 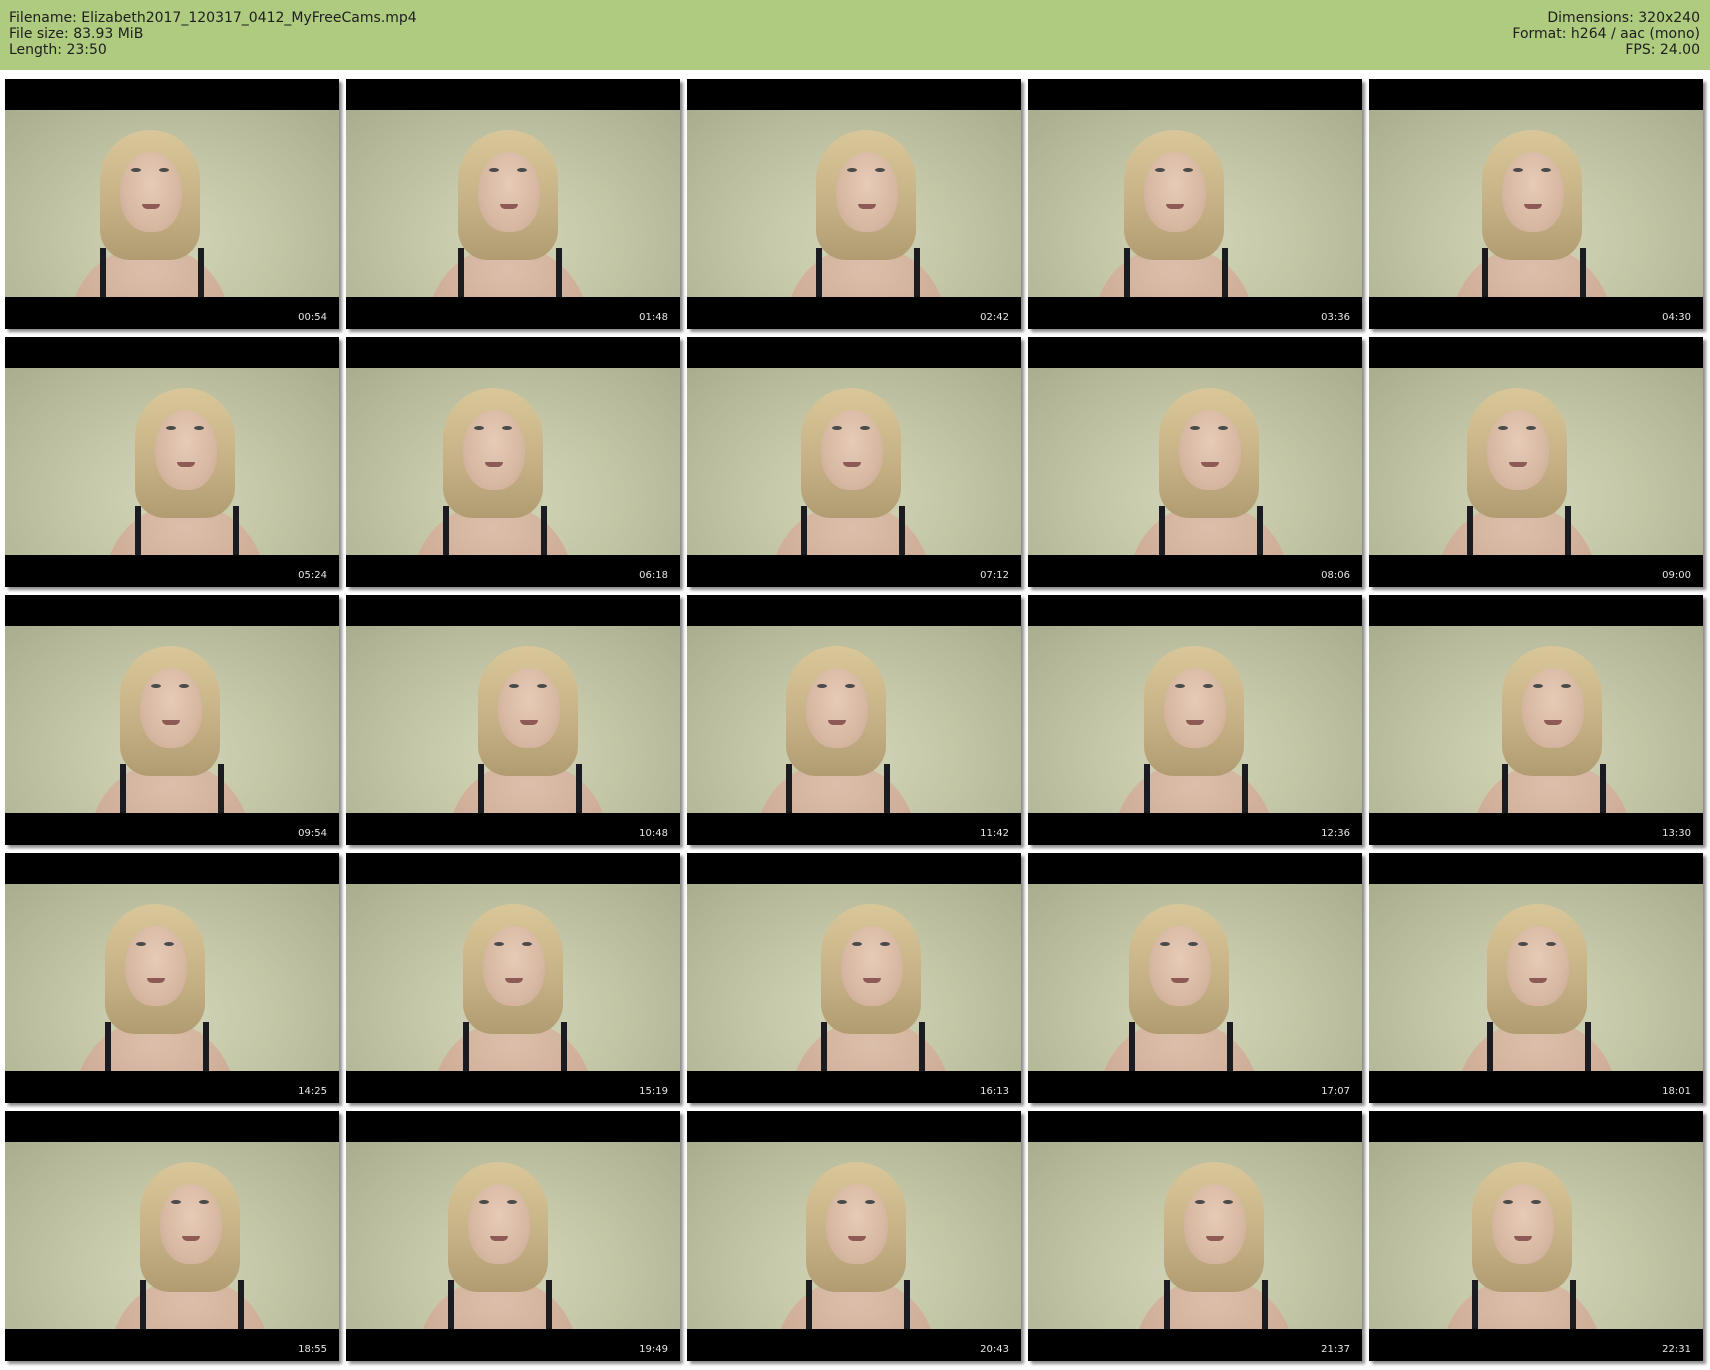 I want to click on video-thumbnail: 14:25, so click(x=172, y=978).